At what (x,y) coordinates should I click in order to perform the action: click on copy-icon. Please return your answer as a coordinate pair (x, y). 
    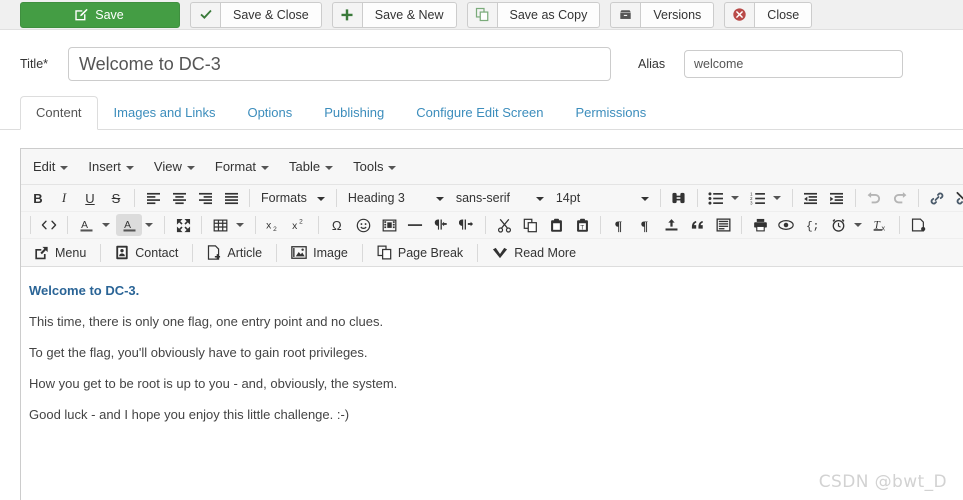
    Looking at the image, I should click on (530, 225).